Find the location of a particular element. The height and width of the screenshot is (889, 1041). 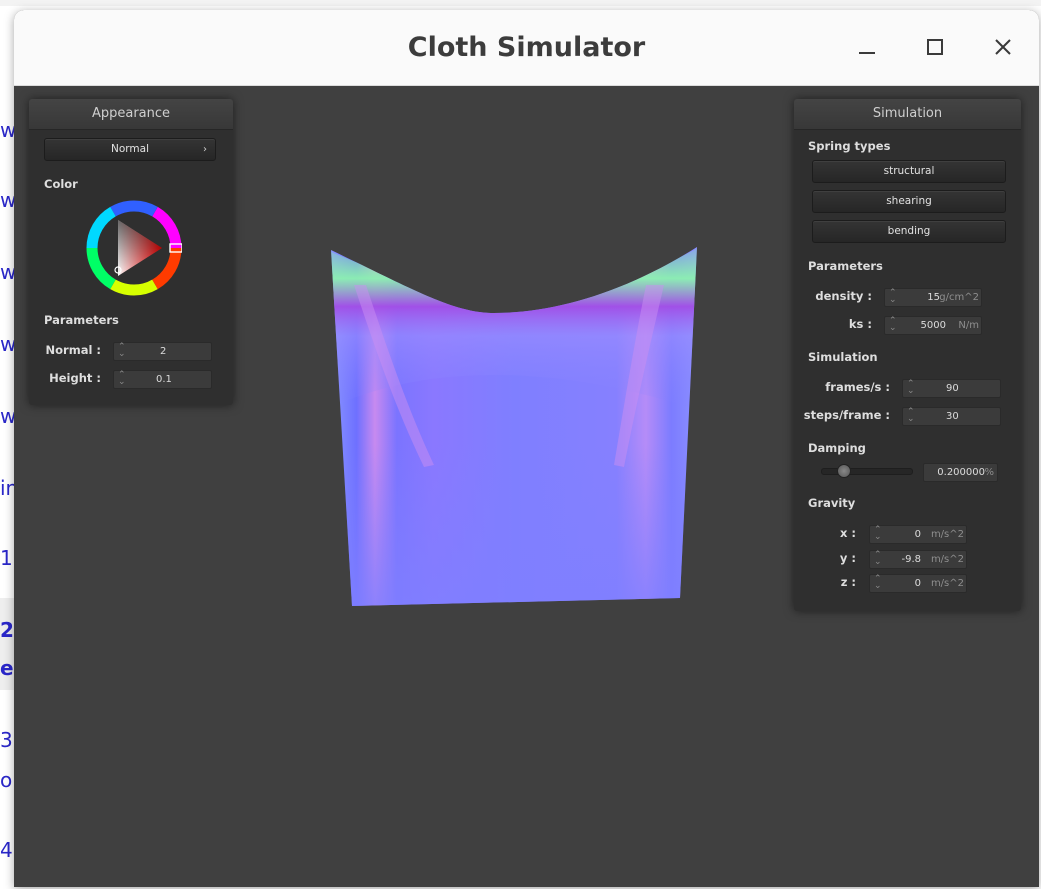

normal-input: ⌃ ⌄ 2 is located at coordinates (162, 351).